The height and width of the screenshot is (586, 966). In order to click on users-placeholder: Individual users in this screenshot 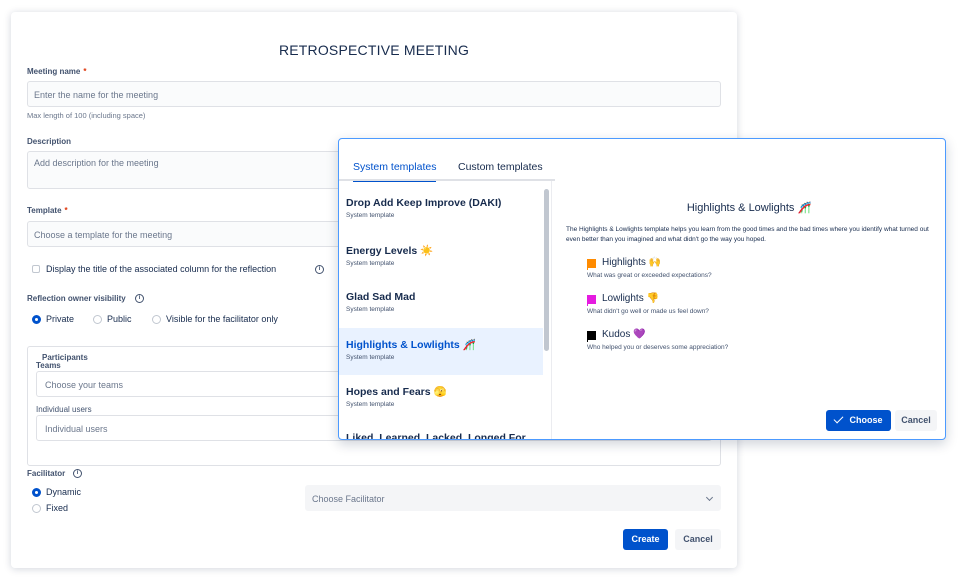, I will do `click(76, 429)`.